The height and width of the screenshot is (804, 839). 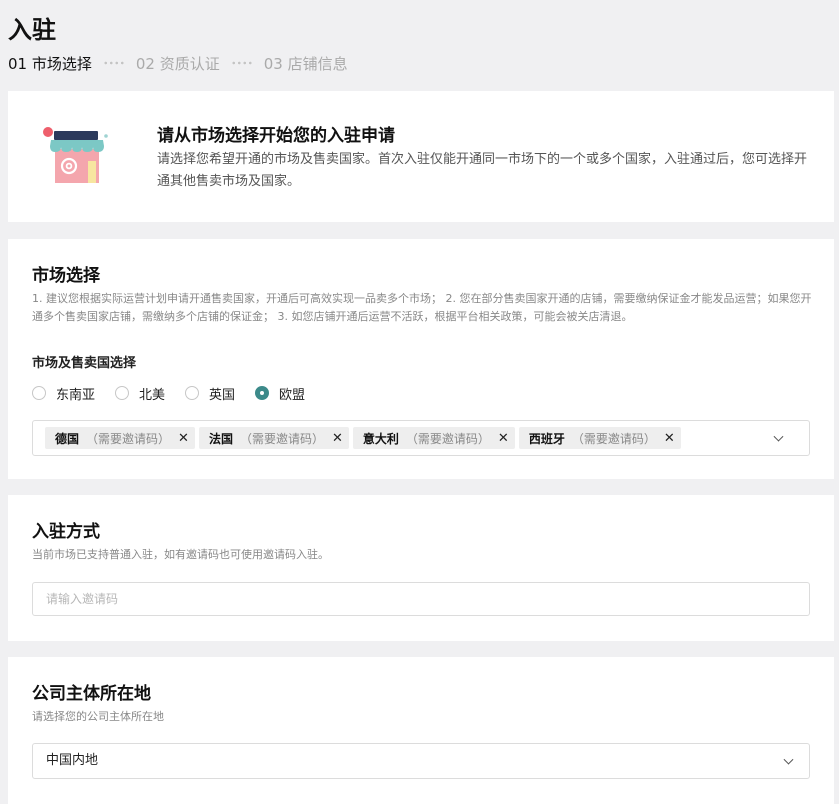 What do you see at coordinates (98, 716) in the screenshot?
I see `company-location-description: 请选择您的公司主体所在地` at bounding box center [98, 716].